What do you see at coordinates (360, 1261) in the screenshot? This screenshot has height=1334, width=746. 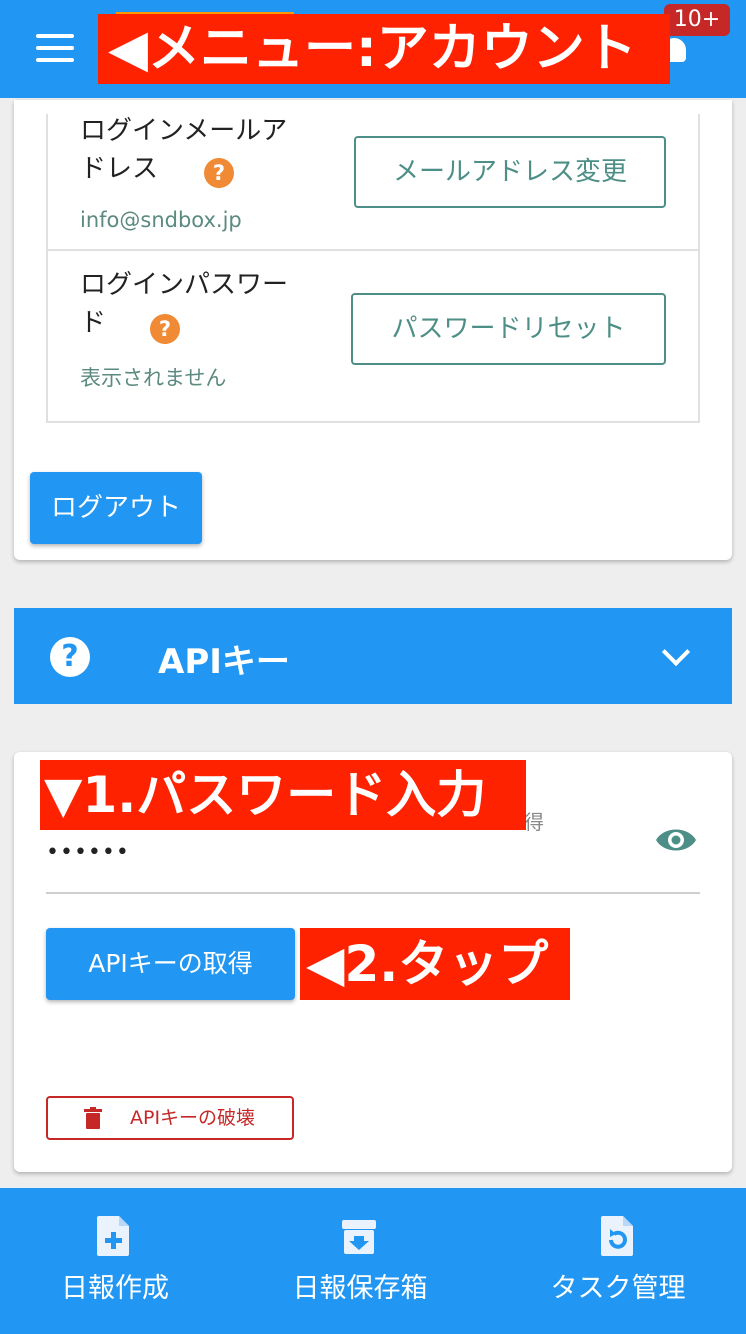 I see `nav-item-report-archive: 日報保存箱` at bounding box center [360, 1261].